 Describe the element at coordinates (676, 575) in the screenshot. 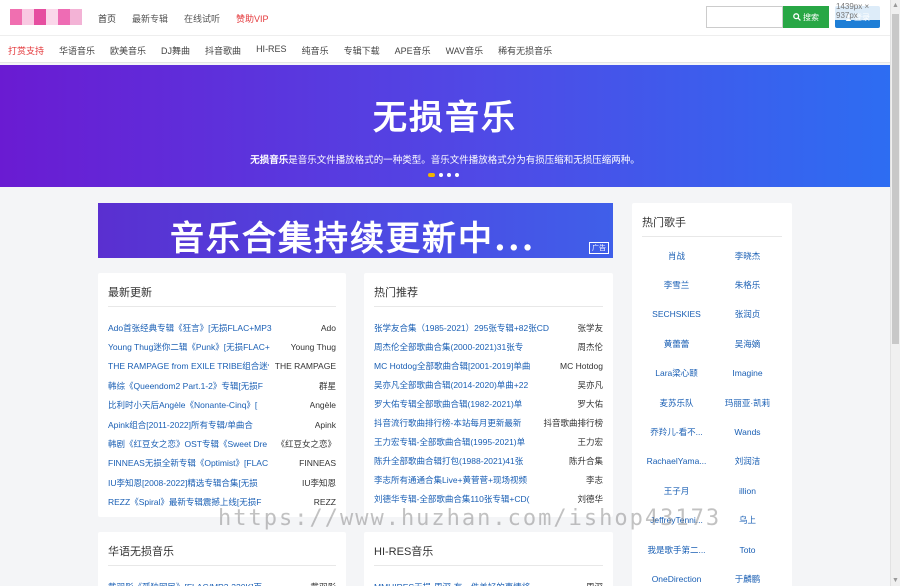

I see `singer-link: OneDirection` at that location.